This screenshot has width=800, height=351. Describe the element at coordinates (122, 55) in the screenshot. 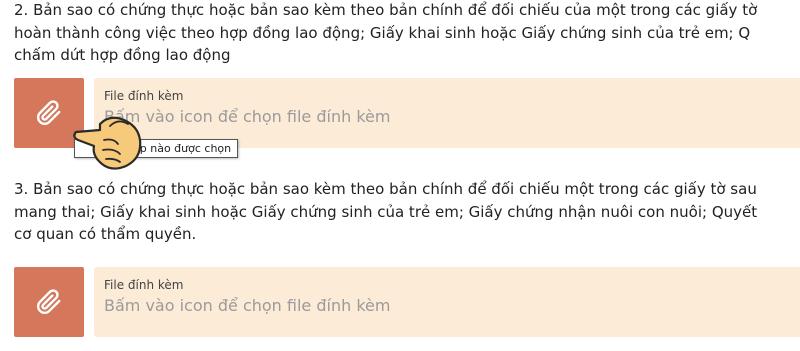

I see `document-item-2-line-3: chấm dứt hợp đồng lao động` at that location.